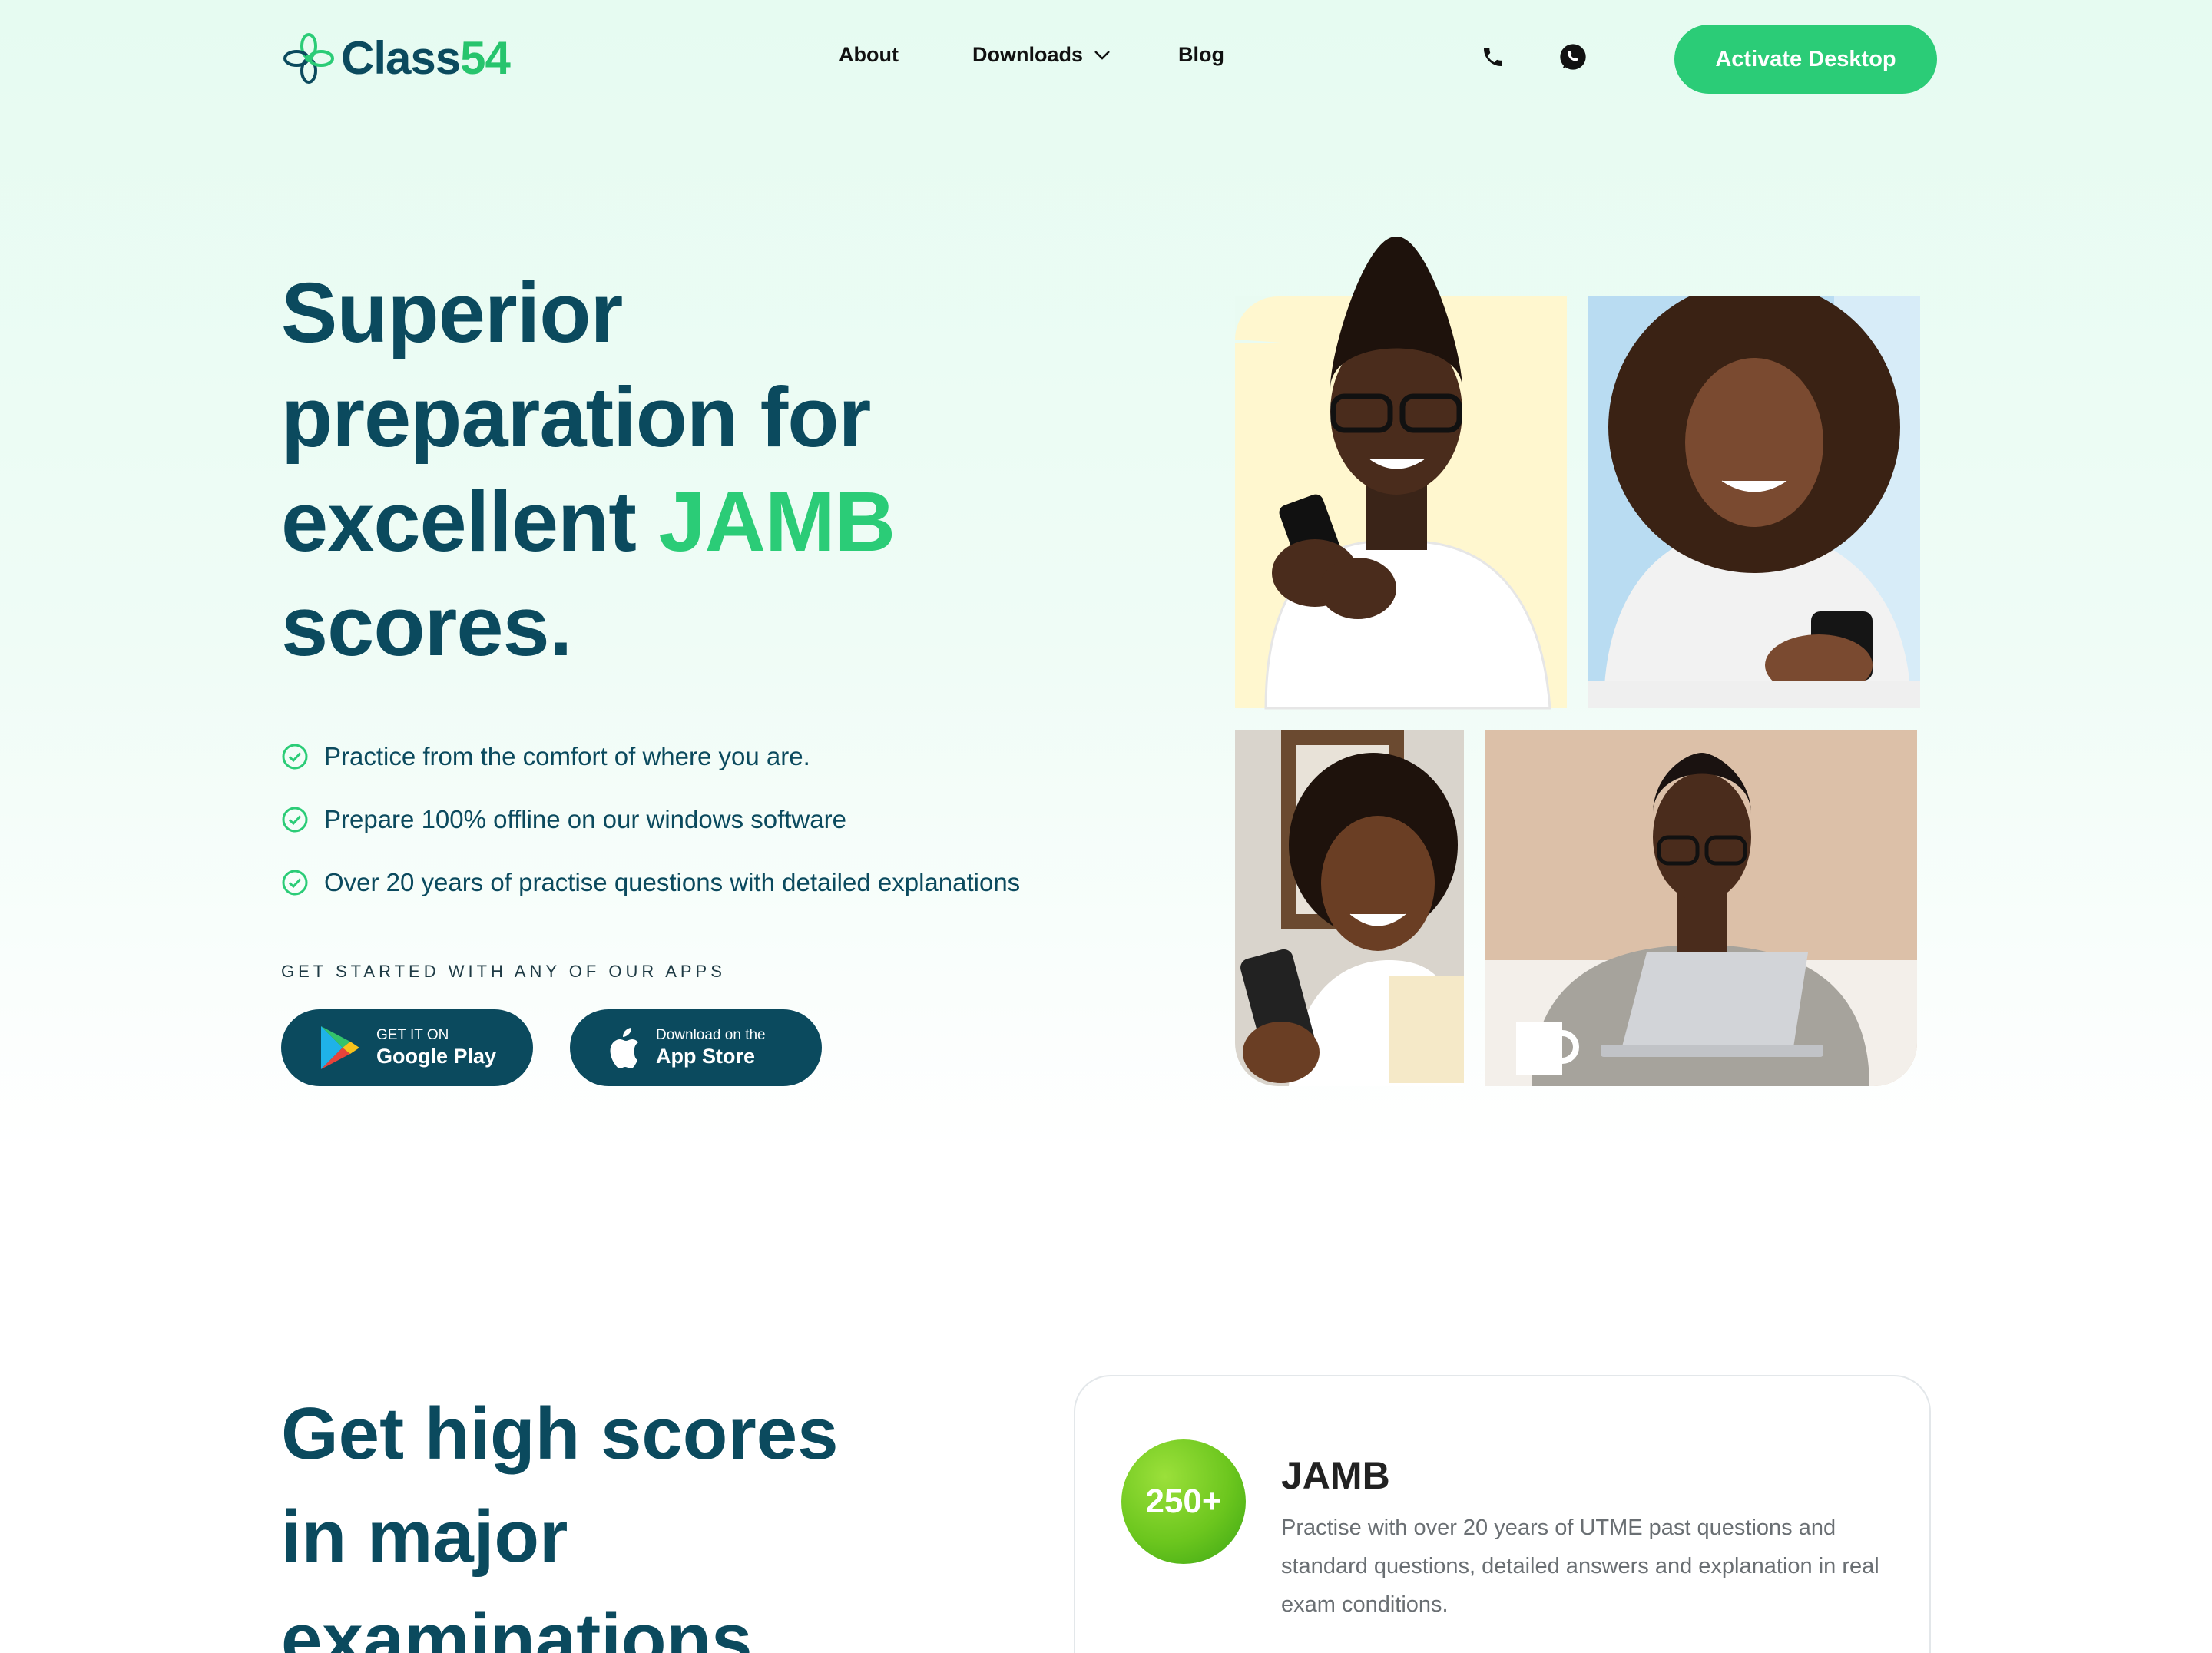  I want to click on brand-name: Class54, so click(426, 58).